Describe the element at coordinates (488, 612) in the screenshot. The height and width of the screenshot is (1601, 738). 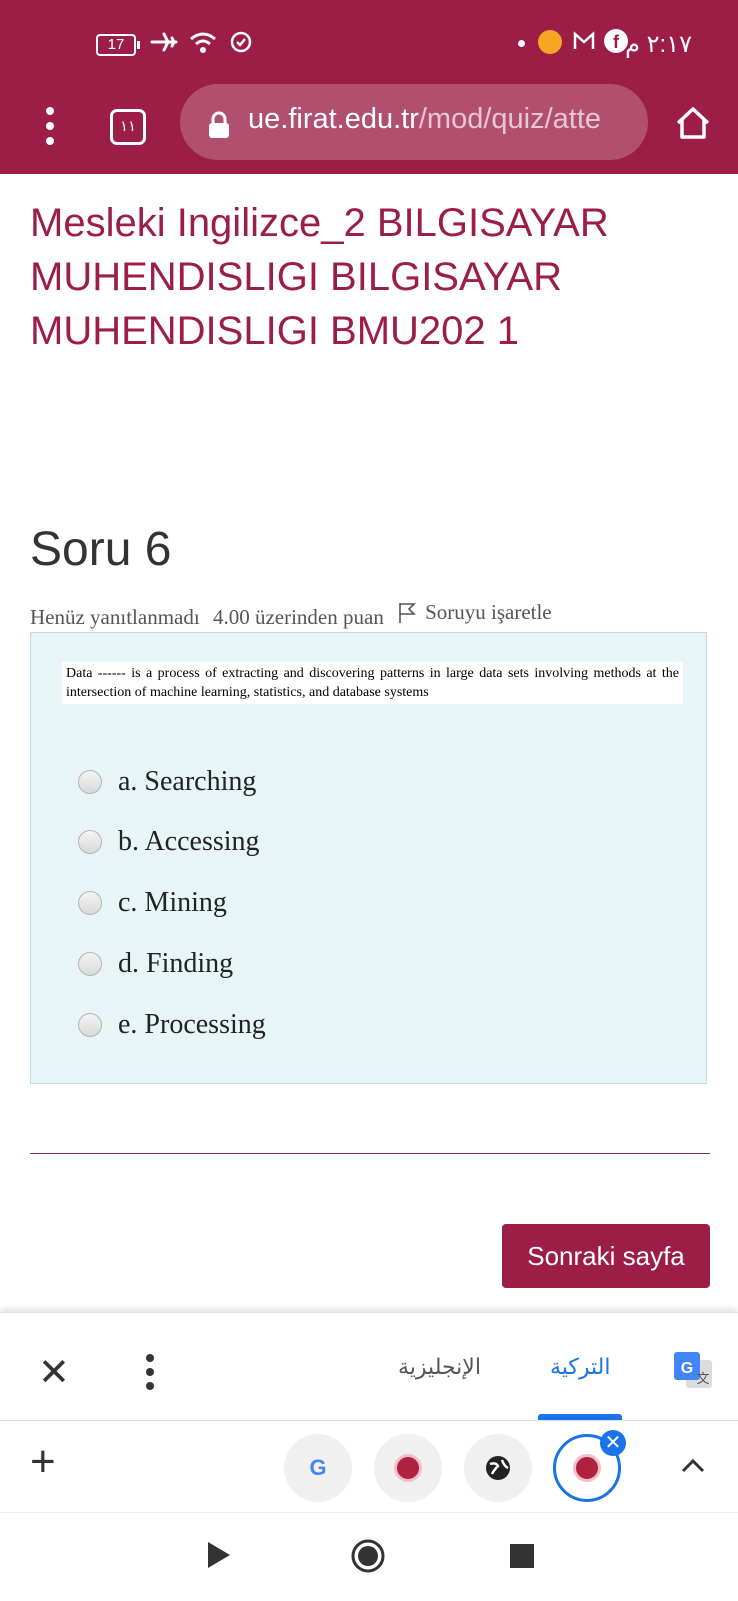
I see `flag-label: Soruyu işaretle` at that location.